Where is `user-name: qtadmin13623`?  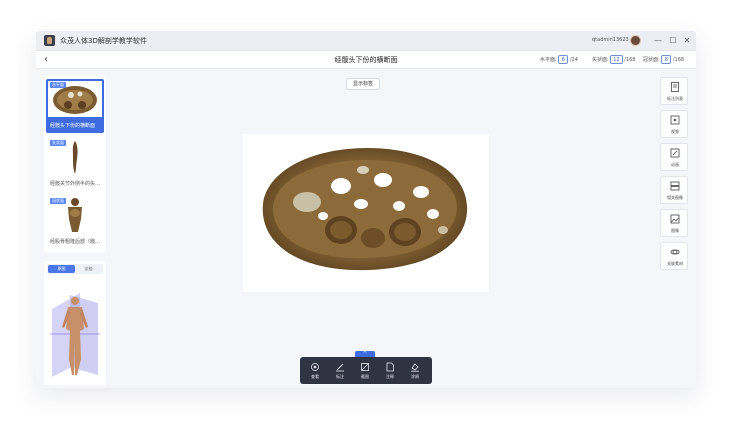 user-name: qtadmin13623 is located at coordinates (610, 40).